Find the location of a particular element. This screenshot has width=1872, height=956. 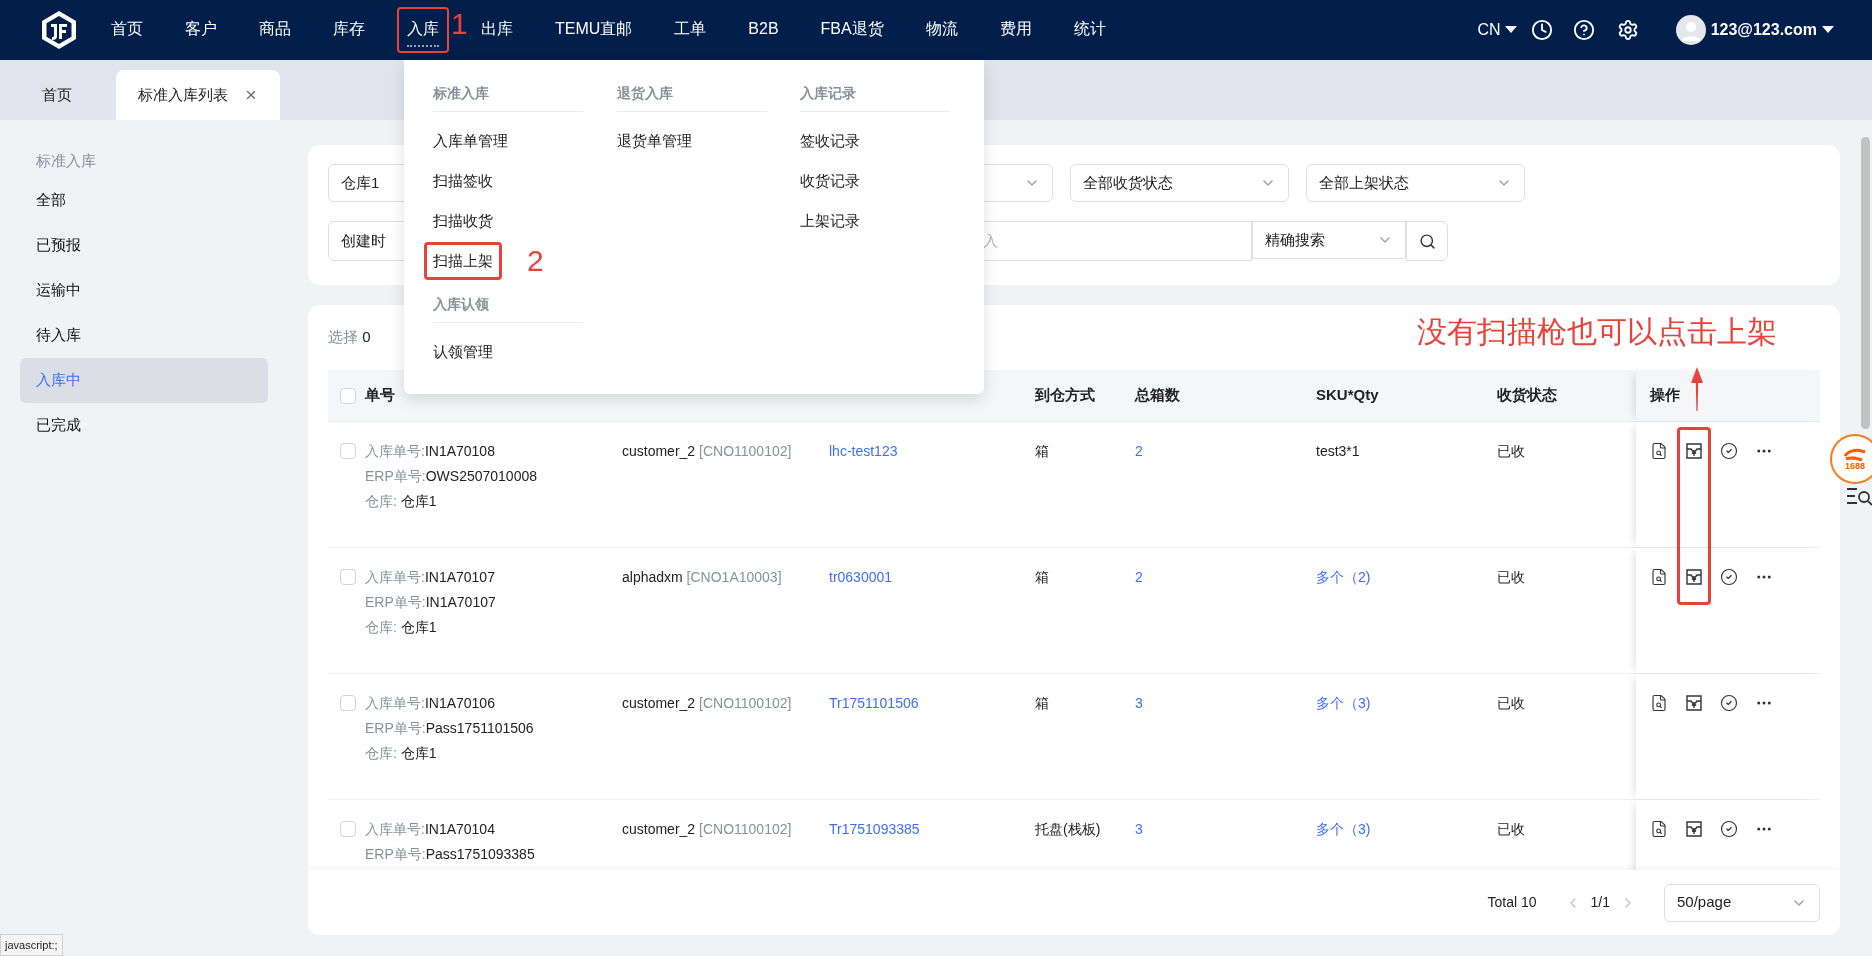

nav-item: 客户 is located at coordinates (201, 30).